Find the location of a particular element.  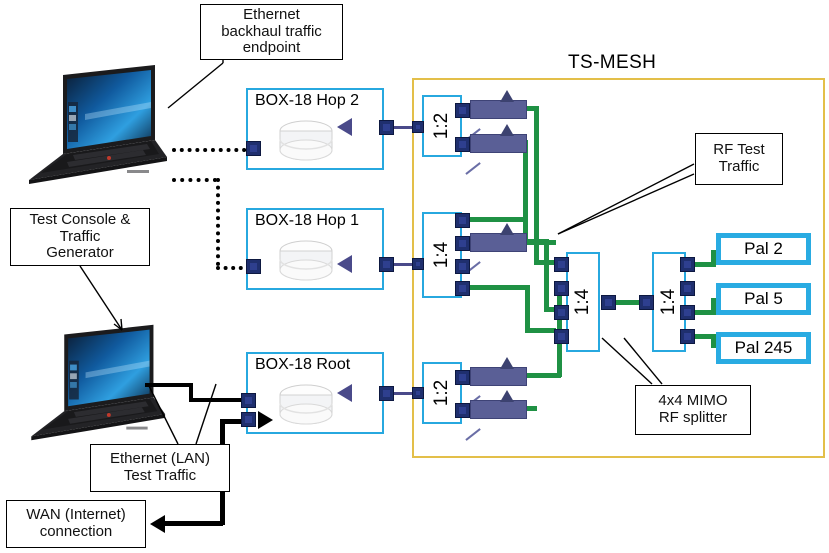

backhaul-dotted-vertical is located at coordinates (218, 222).